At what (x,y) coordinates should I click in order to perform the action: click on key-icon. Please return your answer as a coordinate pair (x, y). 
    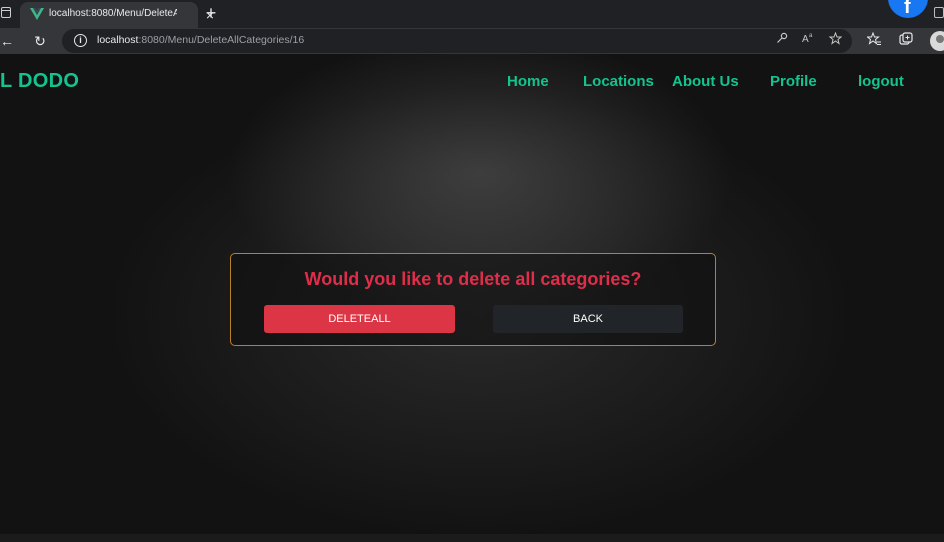
    Looking at the image, I should click on (782, 41).